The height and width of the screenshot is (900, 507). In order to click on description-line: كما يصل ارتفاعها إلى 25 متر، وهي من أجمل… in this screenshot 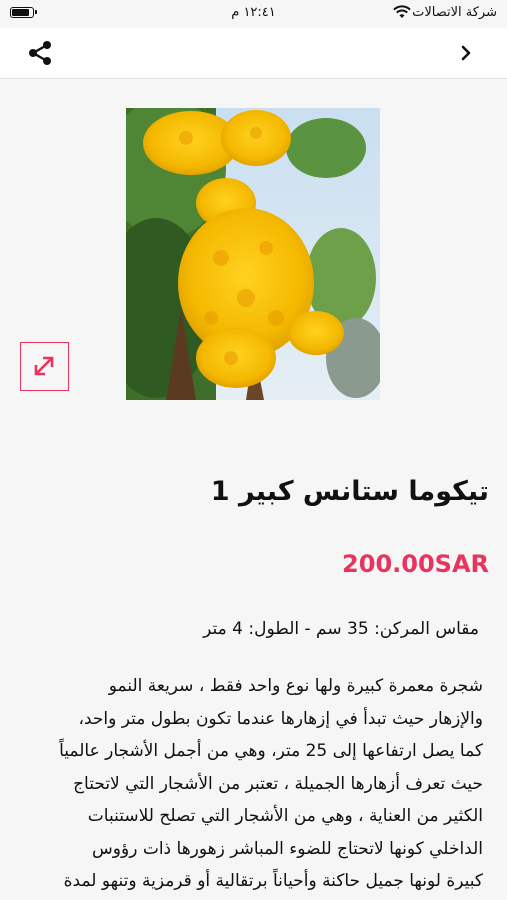, I will do `click(271, 751)`.